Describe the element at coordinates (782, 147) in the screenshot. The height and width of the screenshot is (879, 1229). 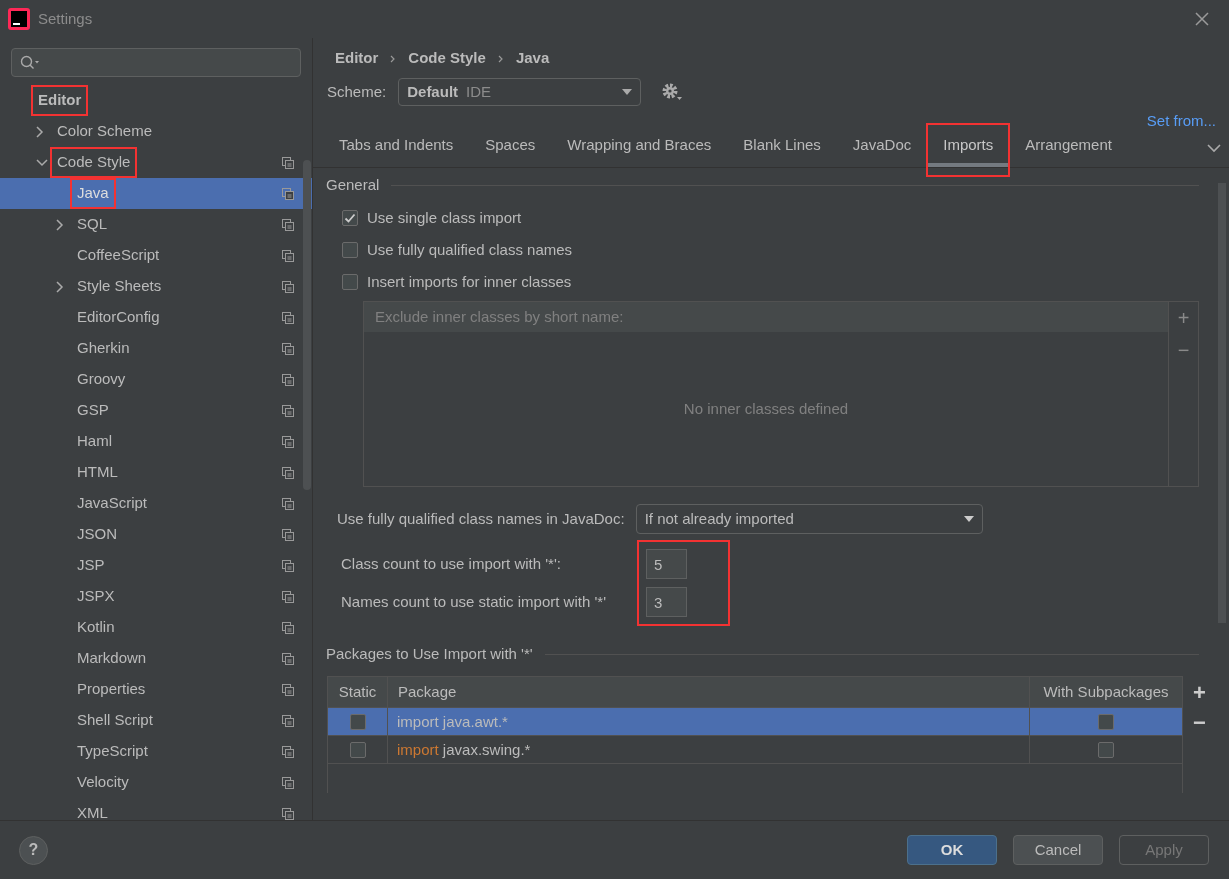
I see `tab: Blank Lines` at that location.